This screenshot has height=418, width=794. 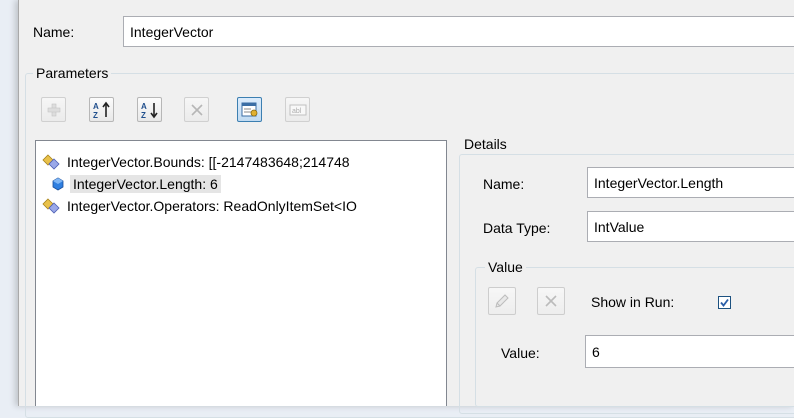 I want to click on add-parameter-button, so click(x=53, y=109).